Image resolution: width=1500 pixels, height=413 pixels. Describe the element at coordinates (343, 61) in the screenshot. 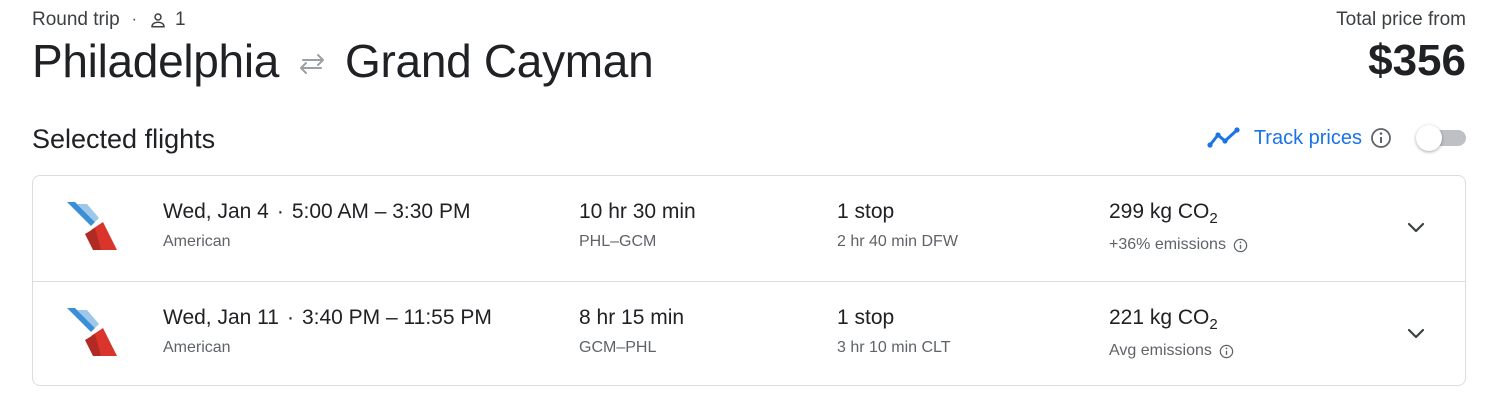

I see `route-title: Philadelphia Grand Cayman` at that location.